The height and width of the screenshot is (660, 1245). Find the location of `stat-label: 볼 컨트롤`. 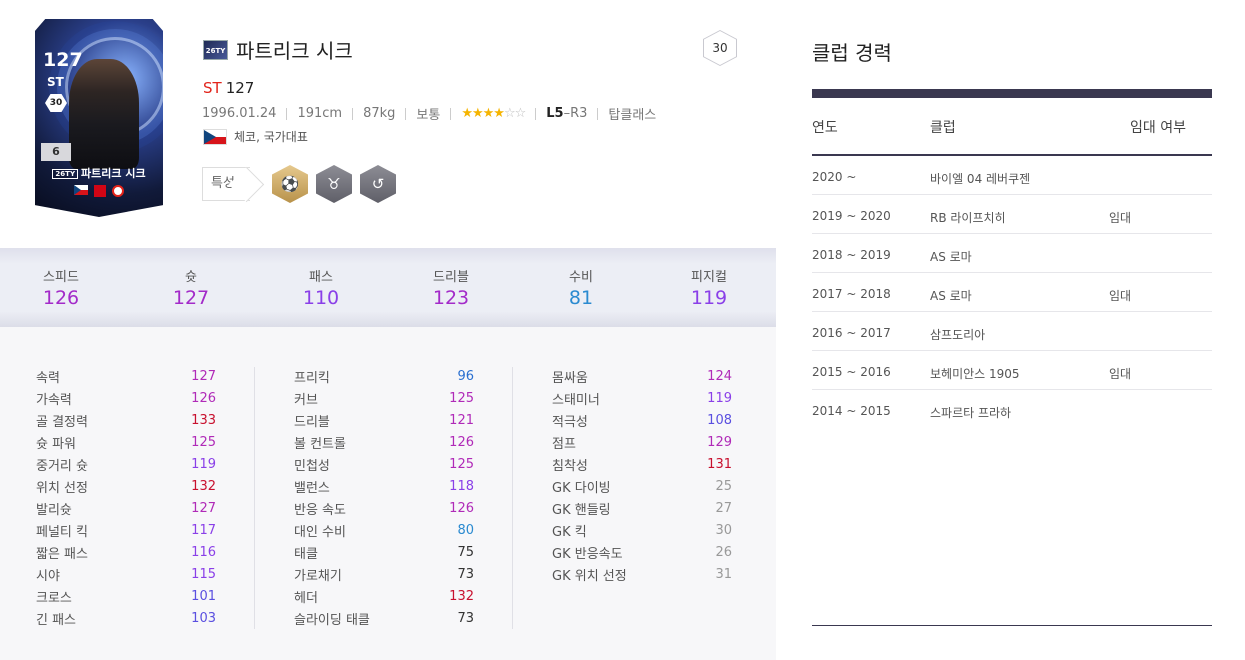

stat-label: 볼 컨트롤 is located at coordinates (320, 444).